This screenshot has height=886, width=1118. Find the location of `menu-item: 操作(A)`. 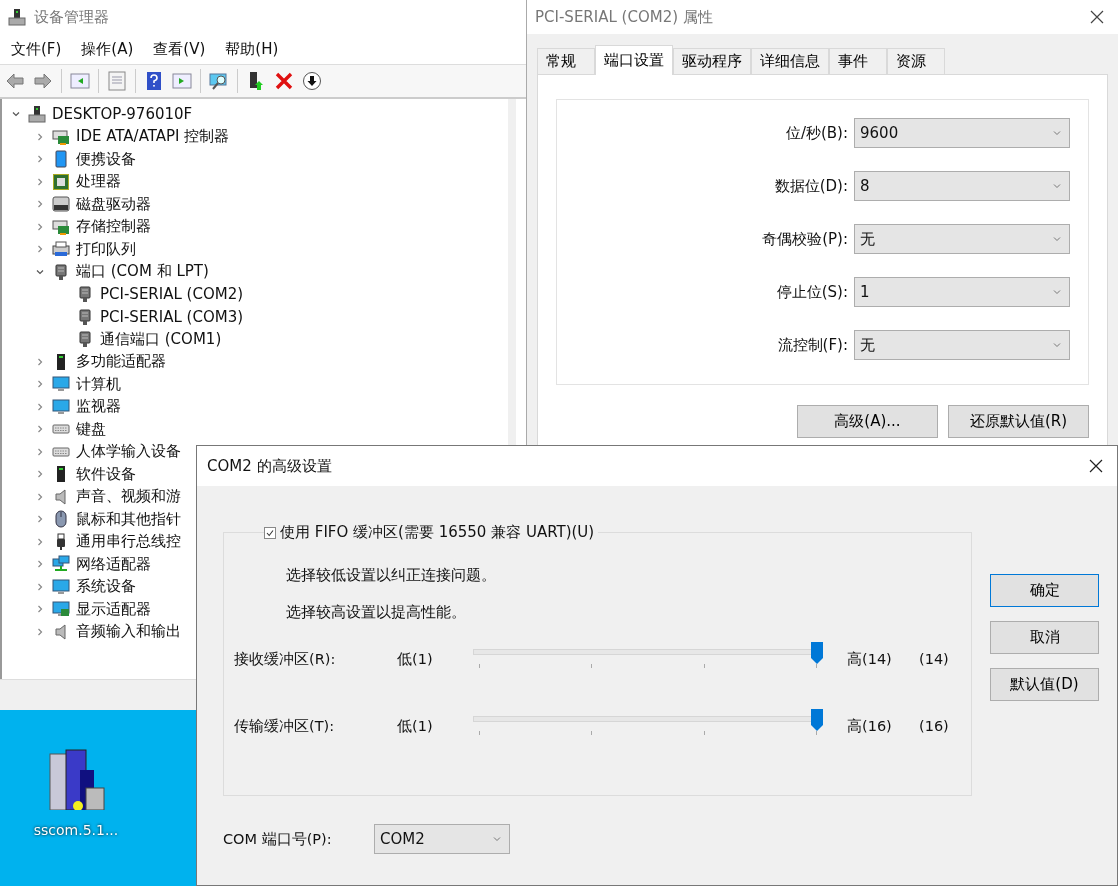

menu-item: 操作(A) is located at coordinates (107, 49).